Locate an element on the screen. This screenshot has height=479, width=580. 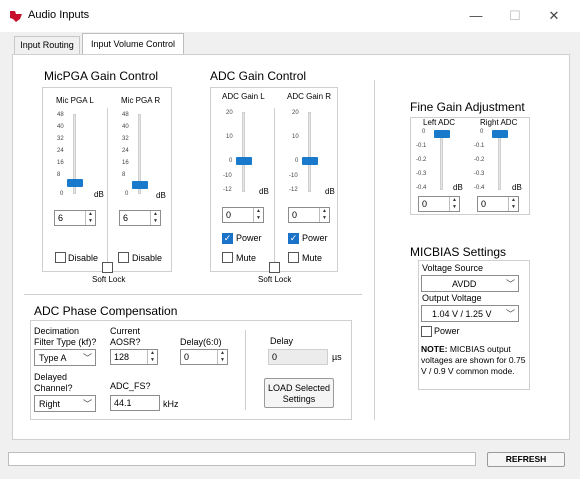
adc-right-label: ADC Gain R is located at coordinates (309, 96).